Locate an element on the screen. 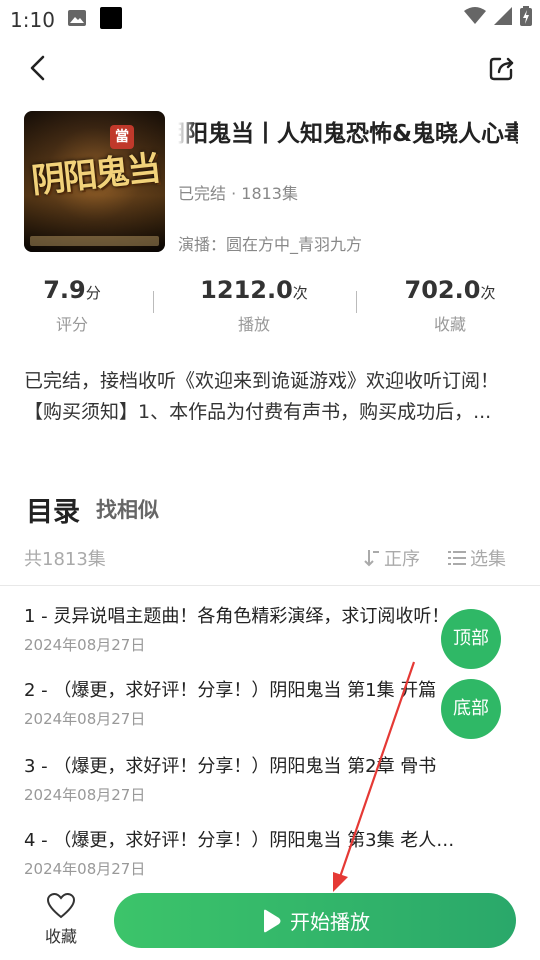 The width and height of the screenshot is (540, 960). book-status: 已完结 · 1813集 is located at coordinates (238, 193).